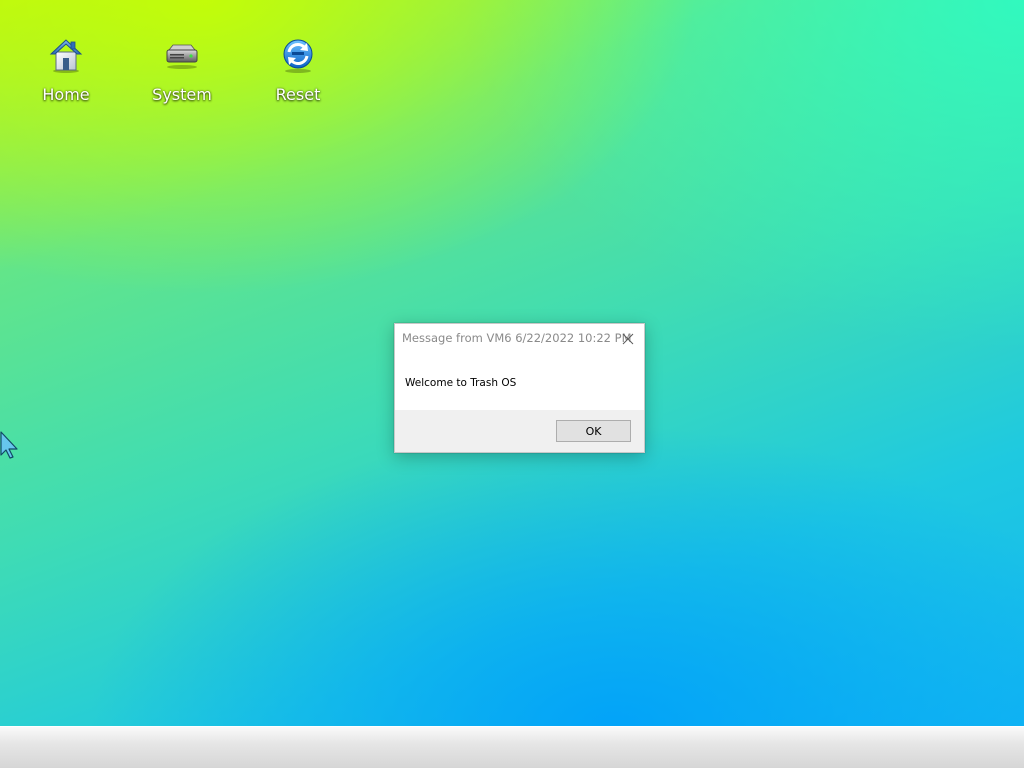  Describe the element at coordinates (298, 94) in the screenshot. I see `desktop-icon-label: Reset` at that location.